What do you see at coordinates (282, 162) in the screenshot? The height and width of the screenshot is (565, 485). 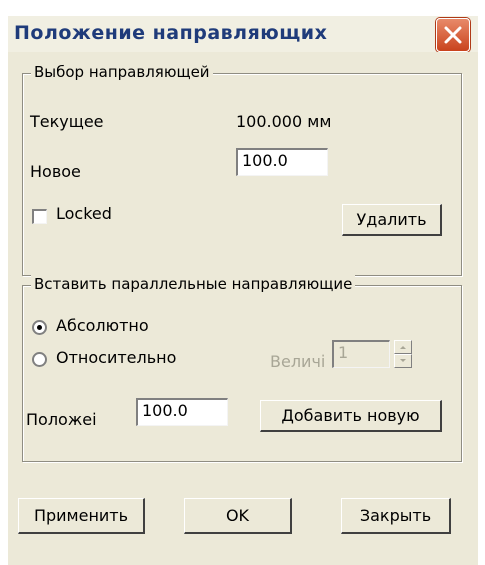 I see `new-position-input: 100.0` at bounding box center [282, 162].